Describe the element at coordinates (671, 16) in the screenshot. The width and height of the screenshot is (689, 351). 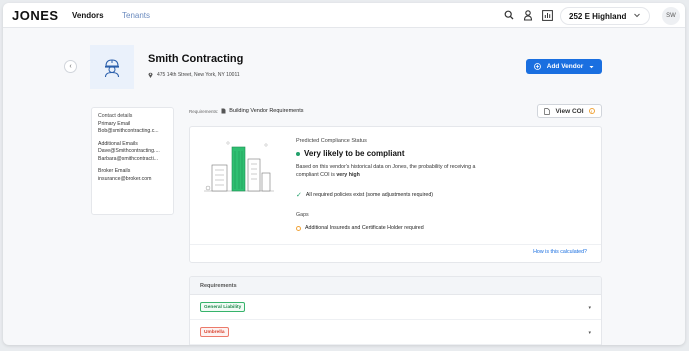
I see `avatar: SW` at that location.